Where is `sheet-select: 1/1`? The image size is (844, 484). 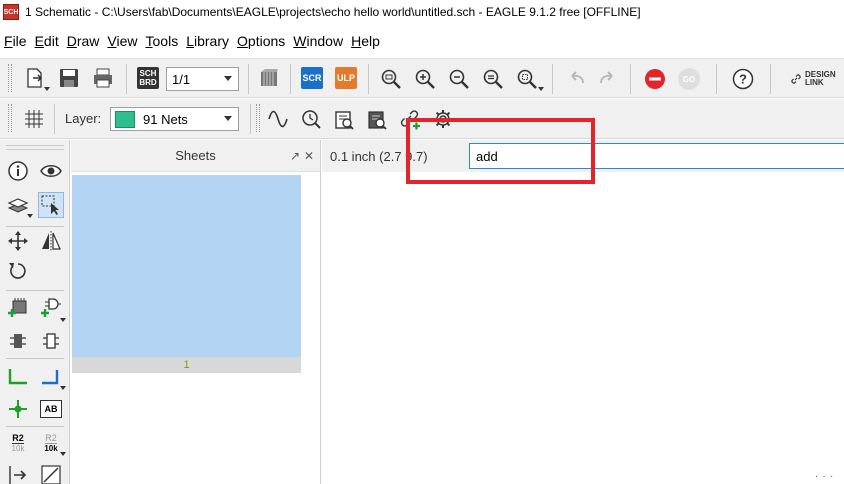
sheet-select: 1/1 is located at coordinates (202, 79).